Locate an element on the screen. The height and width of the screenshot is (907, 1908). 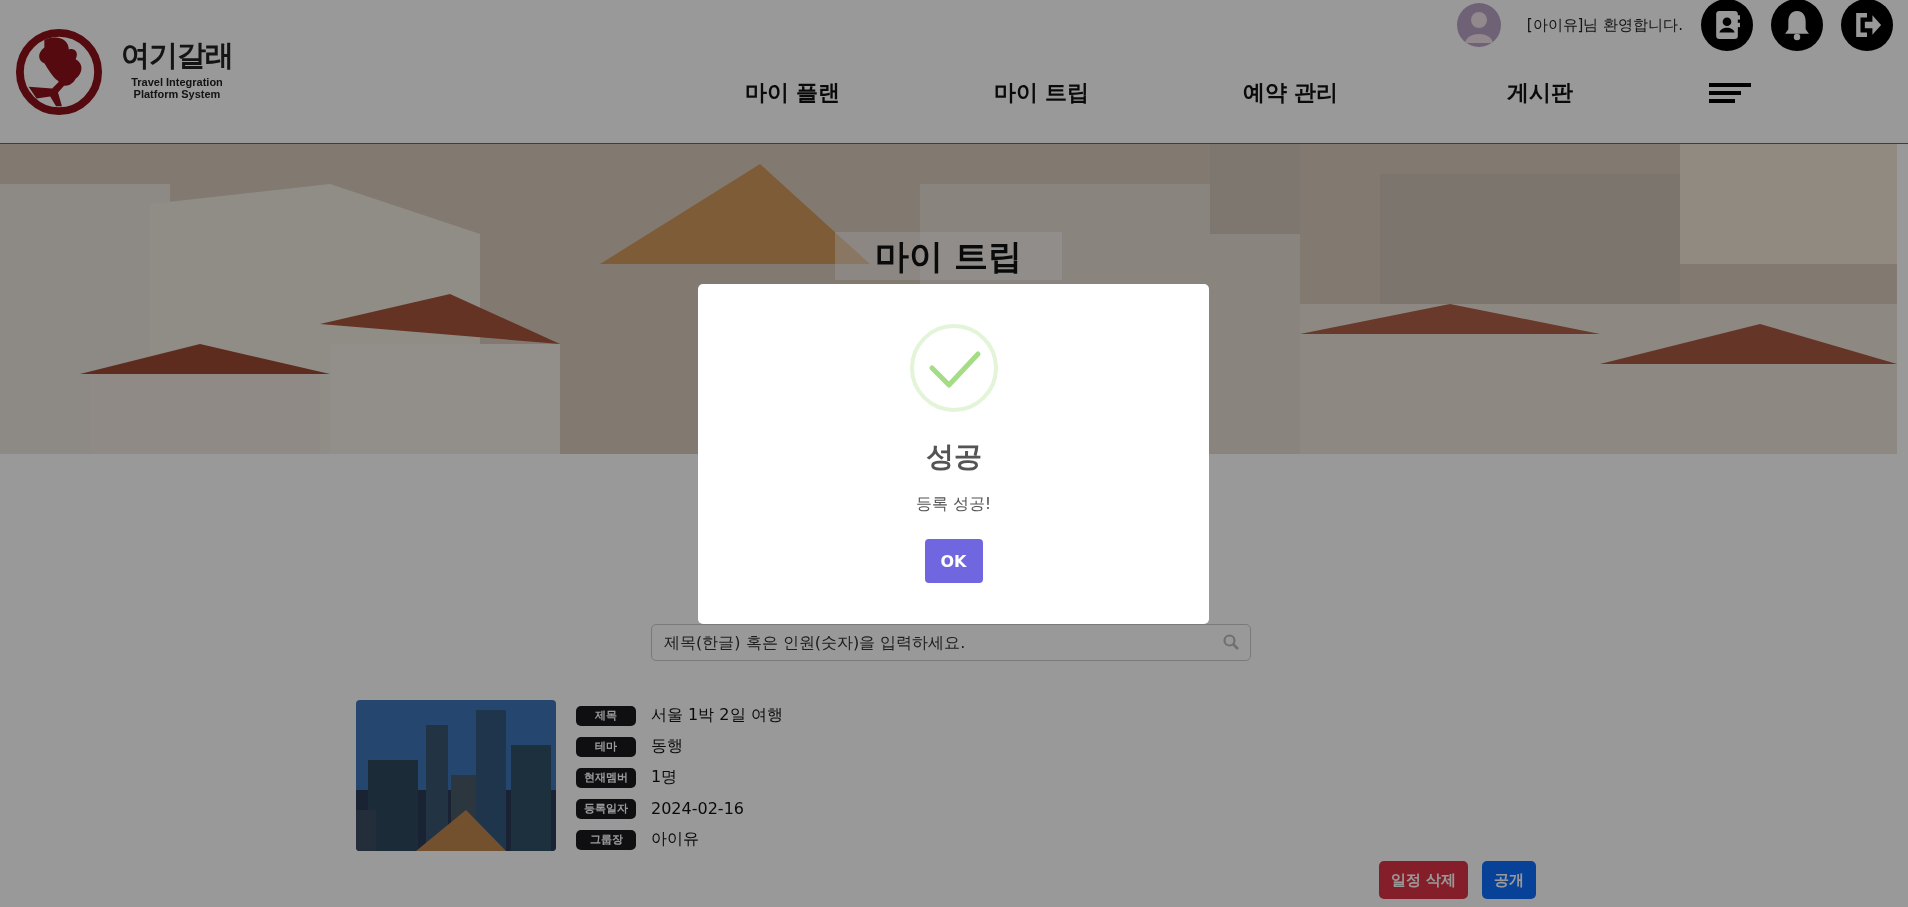
ok-button: OK is located at coordinates (953, 561).